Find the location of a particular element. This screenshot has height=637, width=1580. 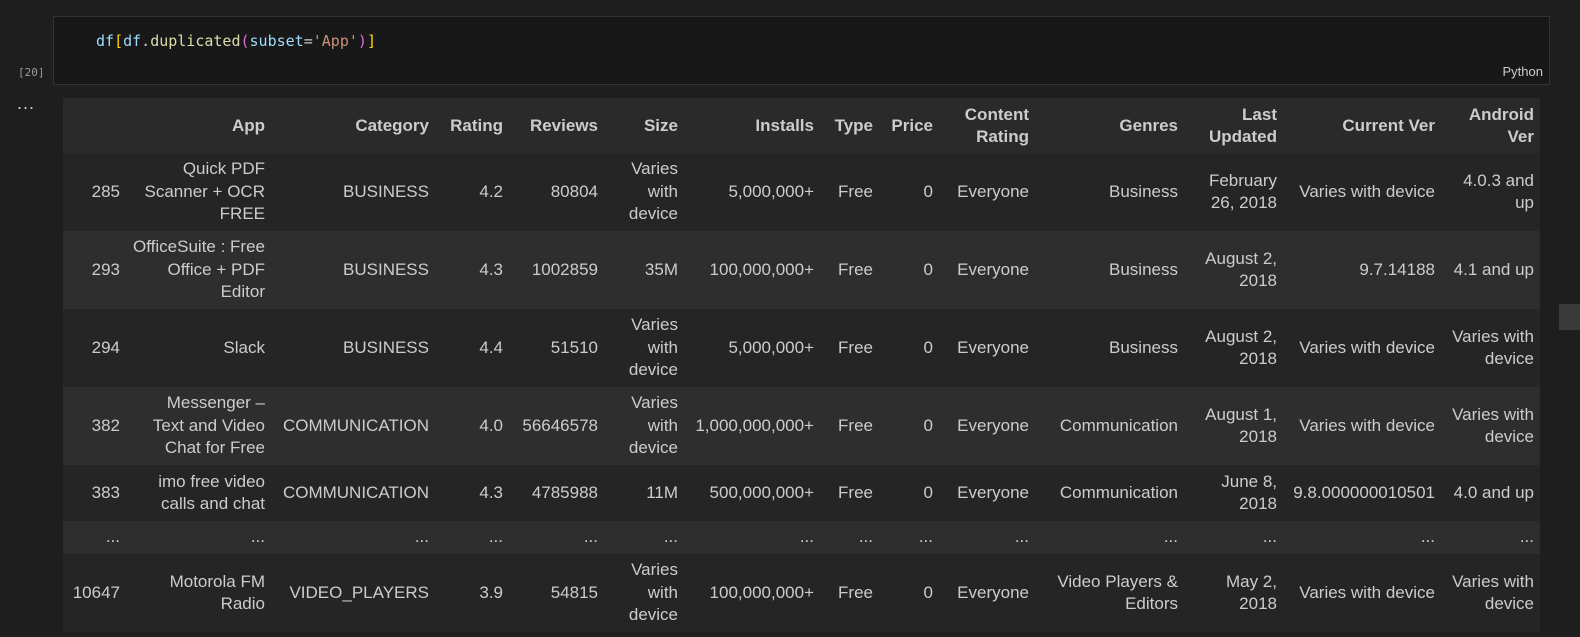

column-header: Android Ver is located at coordinates (1490, 125).